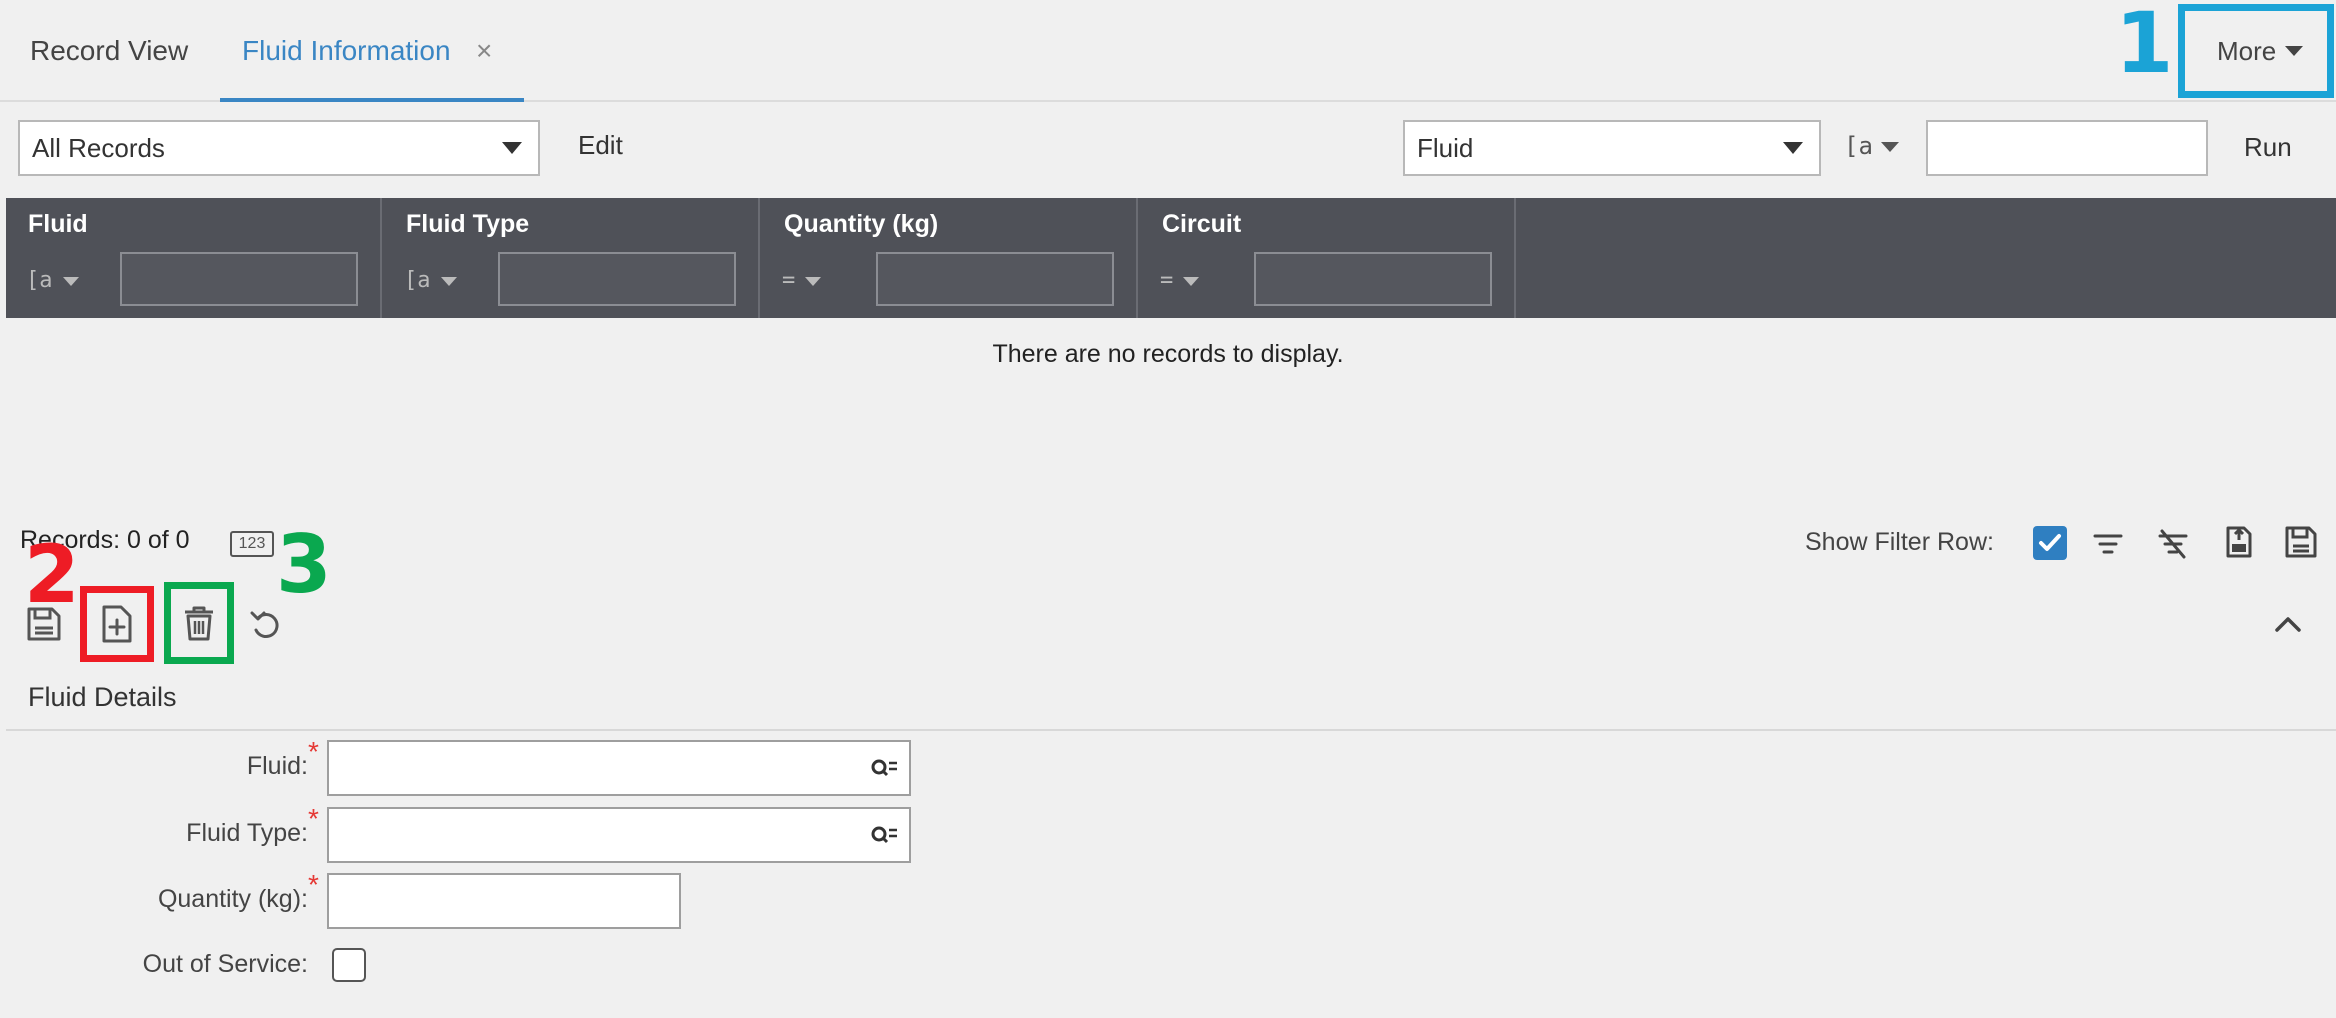  I want to click on checkmark-icon, so click(2050, 542).